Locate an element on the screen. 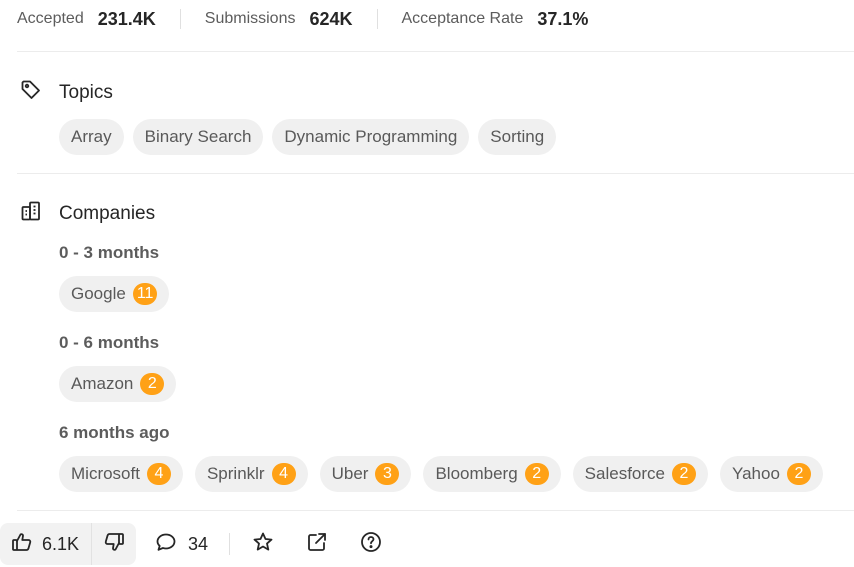 The width and height of the screenshot is (854, 567). companies-header: Companies is located at coordinates (87, 213).